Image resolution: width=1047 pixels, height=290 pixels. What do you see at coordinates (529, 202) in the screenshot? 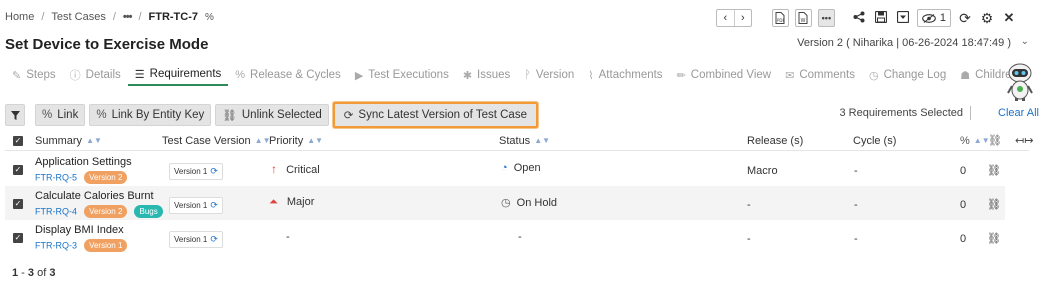
I see `row-status: ◷ On Hold` at bounding box center [529, 202].